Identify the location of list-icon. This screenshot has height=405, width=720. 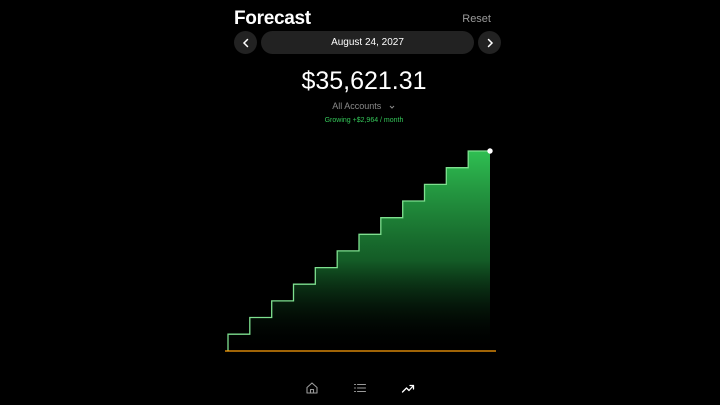
(360, 388).